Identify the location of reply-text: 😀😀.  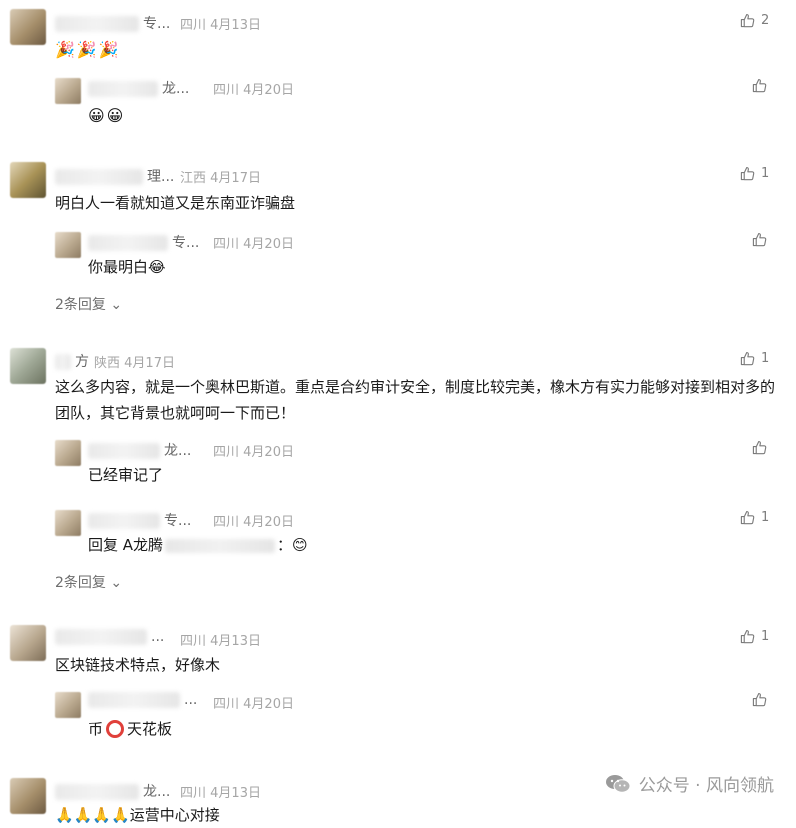
(107, 115).